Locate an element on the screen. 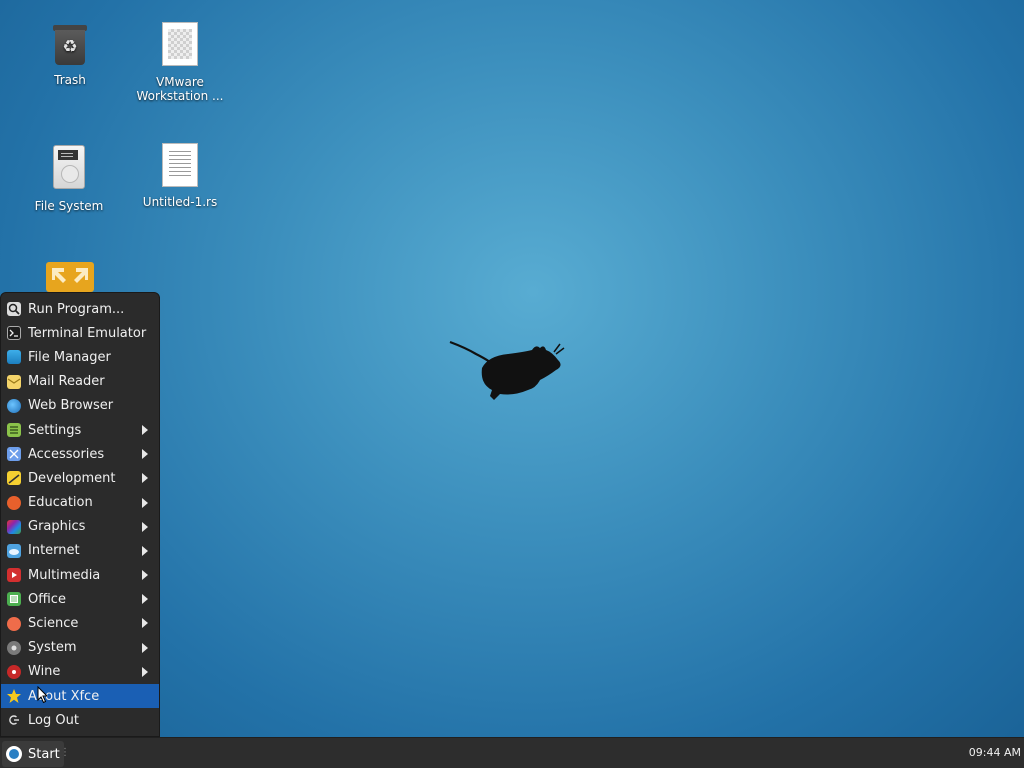 Image resolution: width=1024 pixels, height=768 pixels. panel-handle-icon: ⋮ is located at coordinates (65, 752).